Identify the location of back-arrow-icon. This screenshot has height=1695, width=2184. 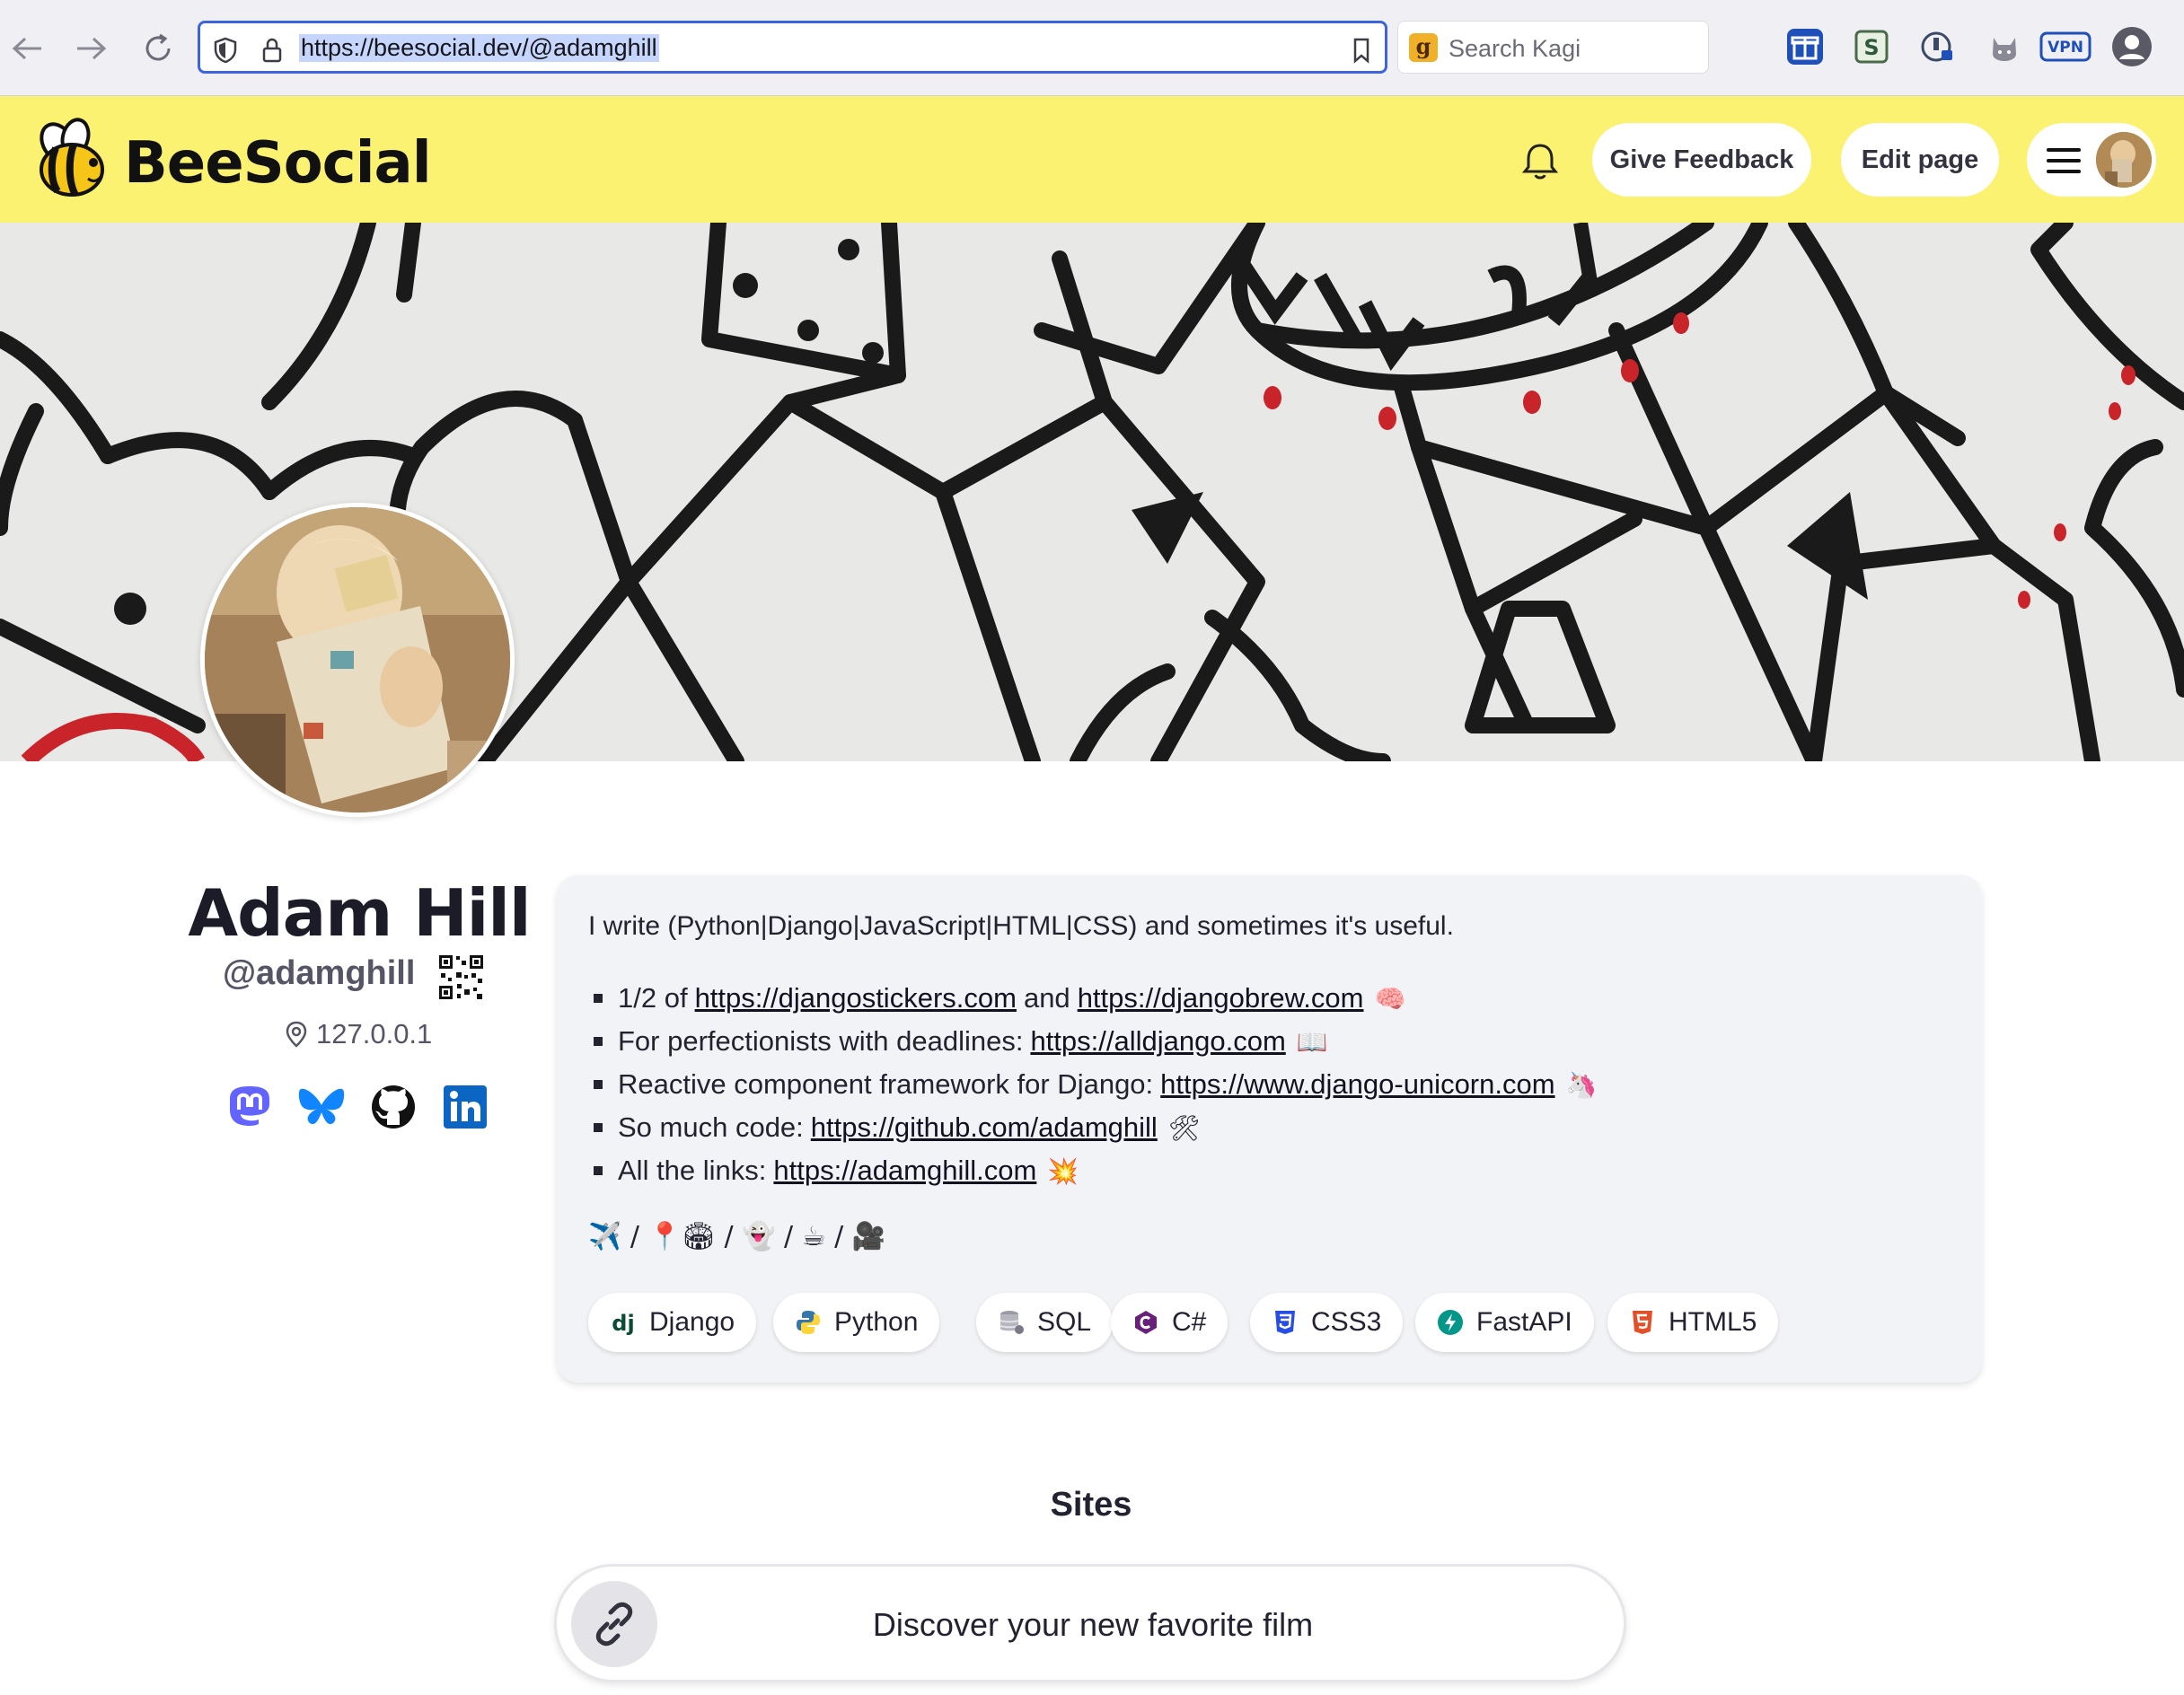
(26, 48).